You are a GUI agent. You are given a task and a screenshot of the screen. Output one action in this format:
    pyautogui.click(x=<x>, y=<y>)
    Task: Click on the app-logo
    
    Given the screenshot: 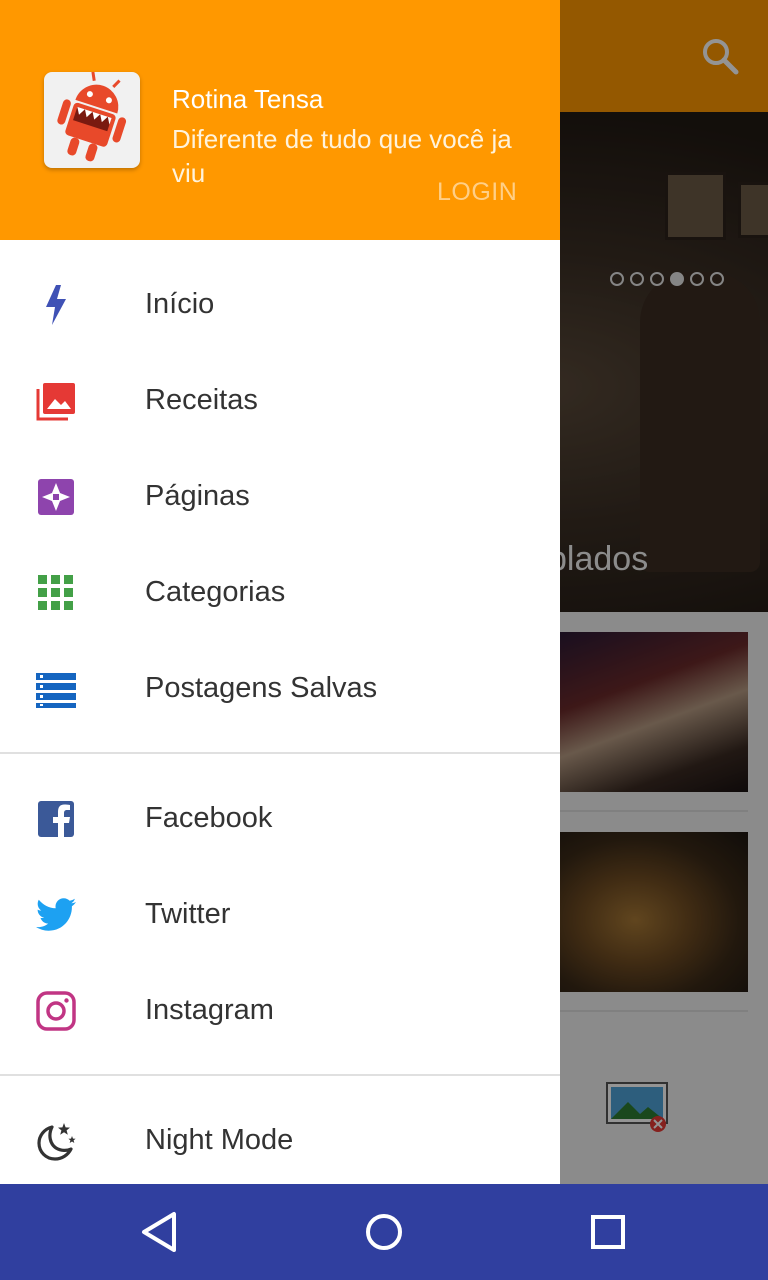 What is the action you would take?
    pyautogui.click(x=92, y=119)
    